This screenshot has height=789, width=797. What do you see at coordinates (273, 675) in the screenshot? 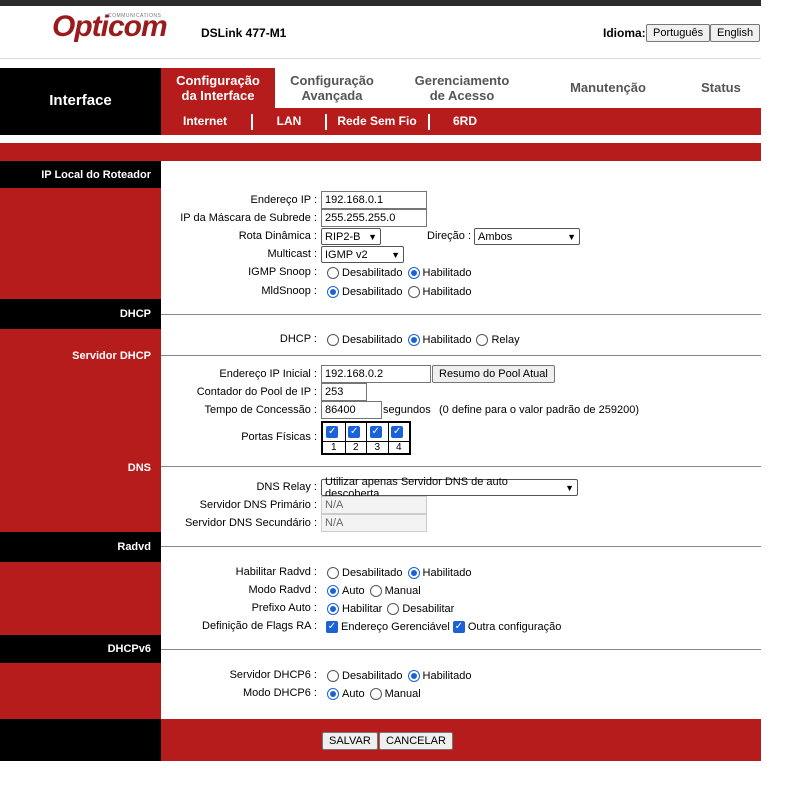
I see `dhcp6-server-label: Servidor DHCP6 :` at bounding box center [273, 675].